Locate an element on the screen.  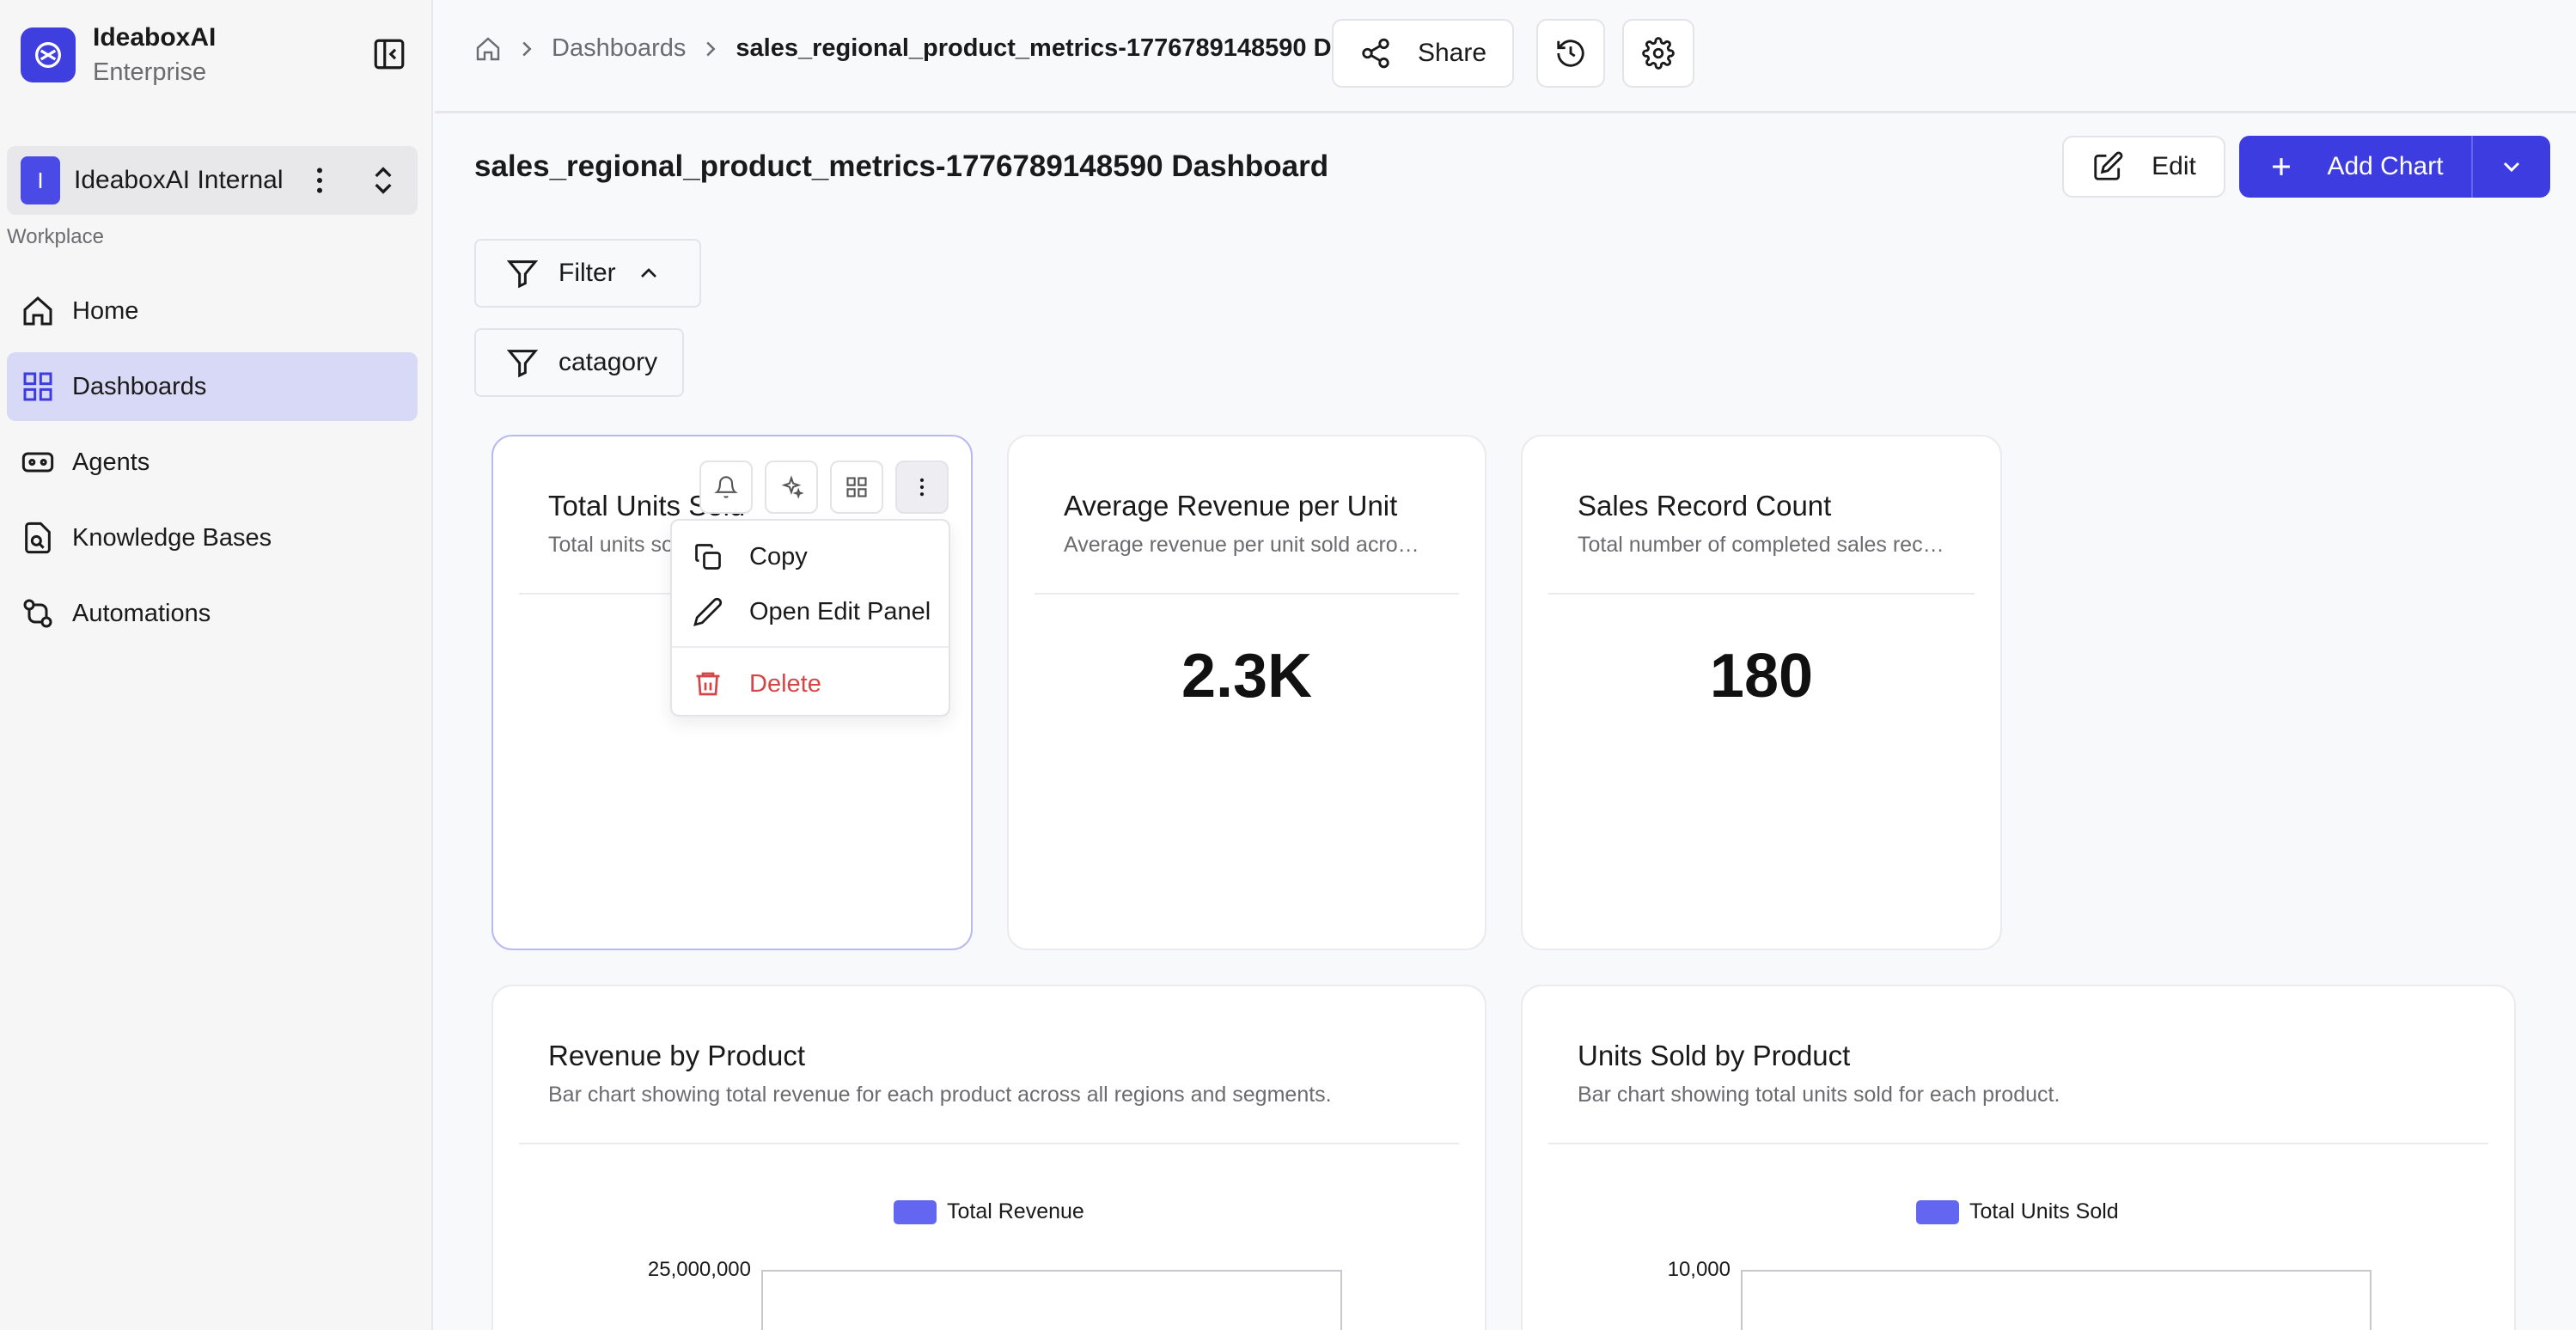
chevron-down-icon is located at coordinates (2511, 166).